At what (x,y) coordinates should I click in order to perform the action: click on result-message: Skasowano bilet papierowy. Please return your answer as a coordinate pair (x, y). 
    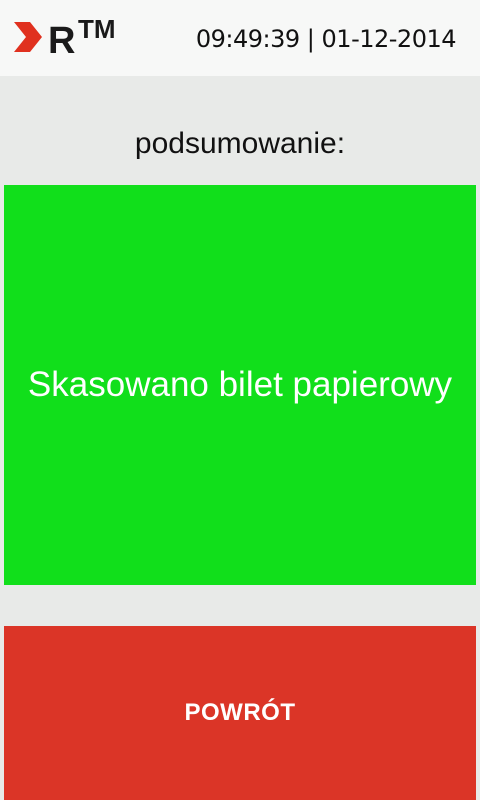
    Looking at the image, I should click on (240, 384).